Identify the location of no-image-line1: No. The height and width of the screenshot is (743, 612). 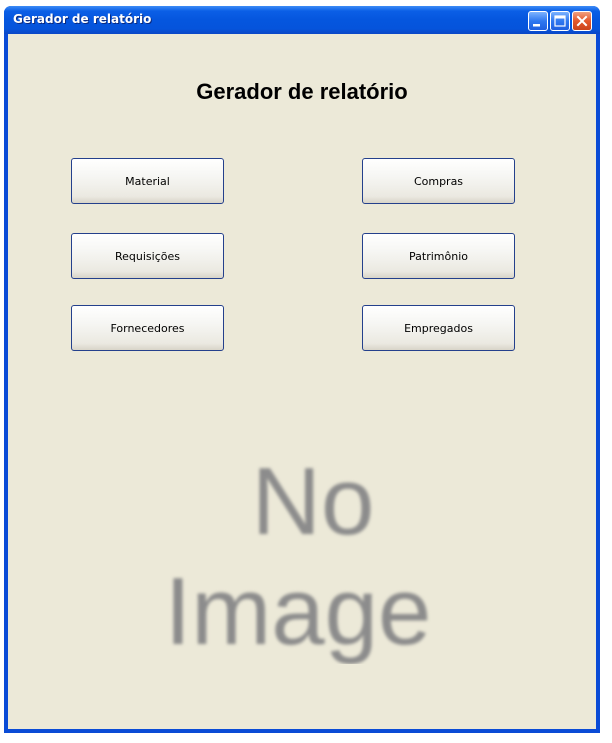
(313, 501).